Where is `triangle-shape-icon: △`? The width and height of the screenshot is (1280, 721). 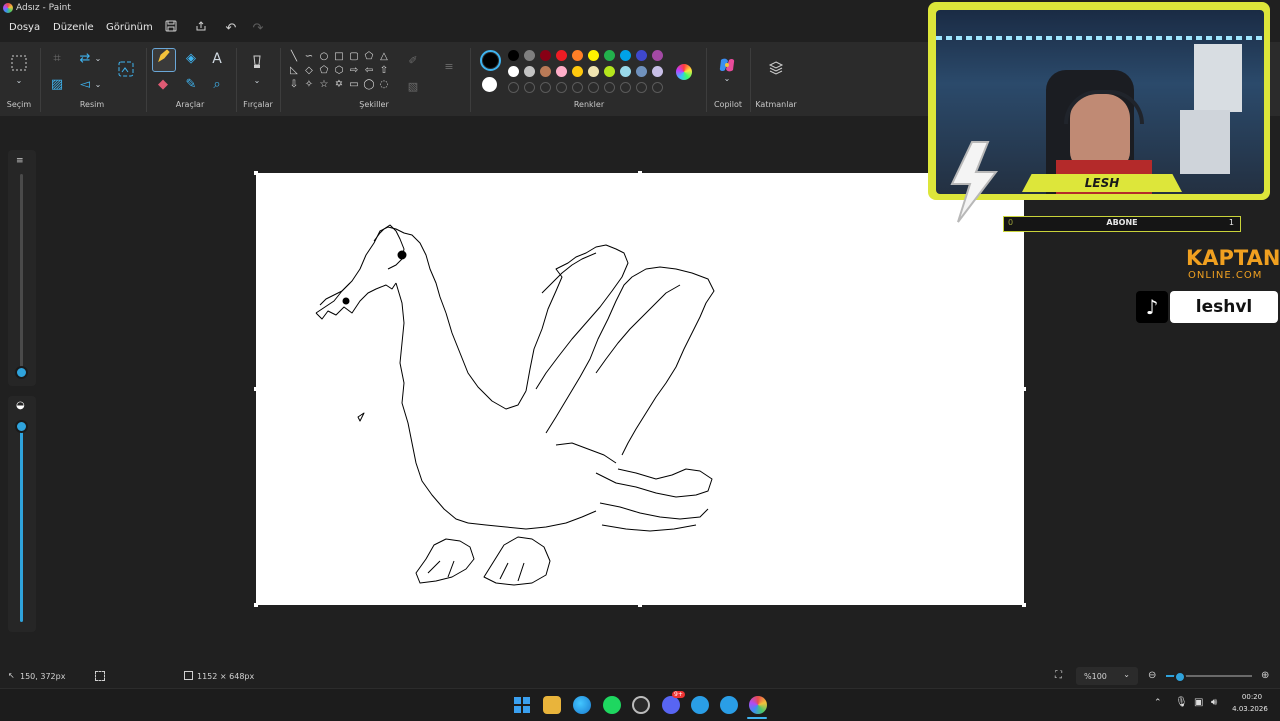 triangle-shape-icon: △ is located at coordinates (384, 57).